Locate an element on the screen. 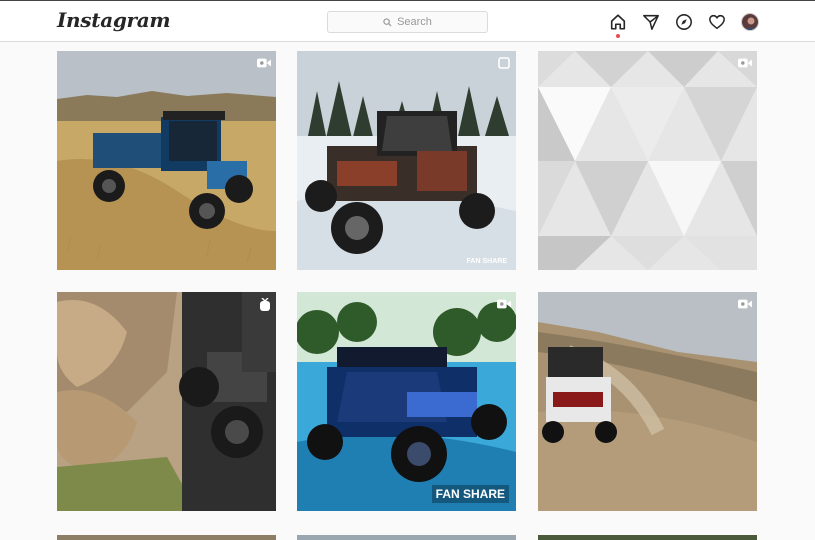  active-indicator-dot is located at coordinates (618, 36).